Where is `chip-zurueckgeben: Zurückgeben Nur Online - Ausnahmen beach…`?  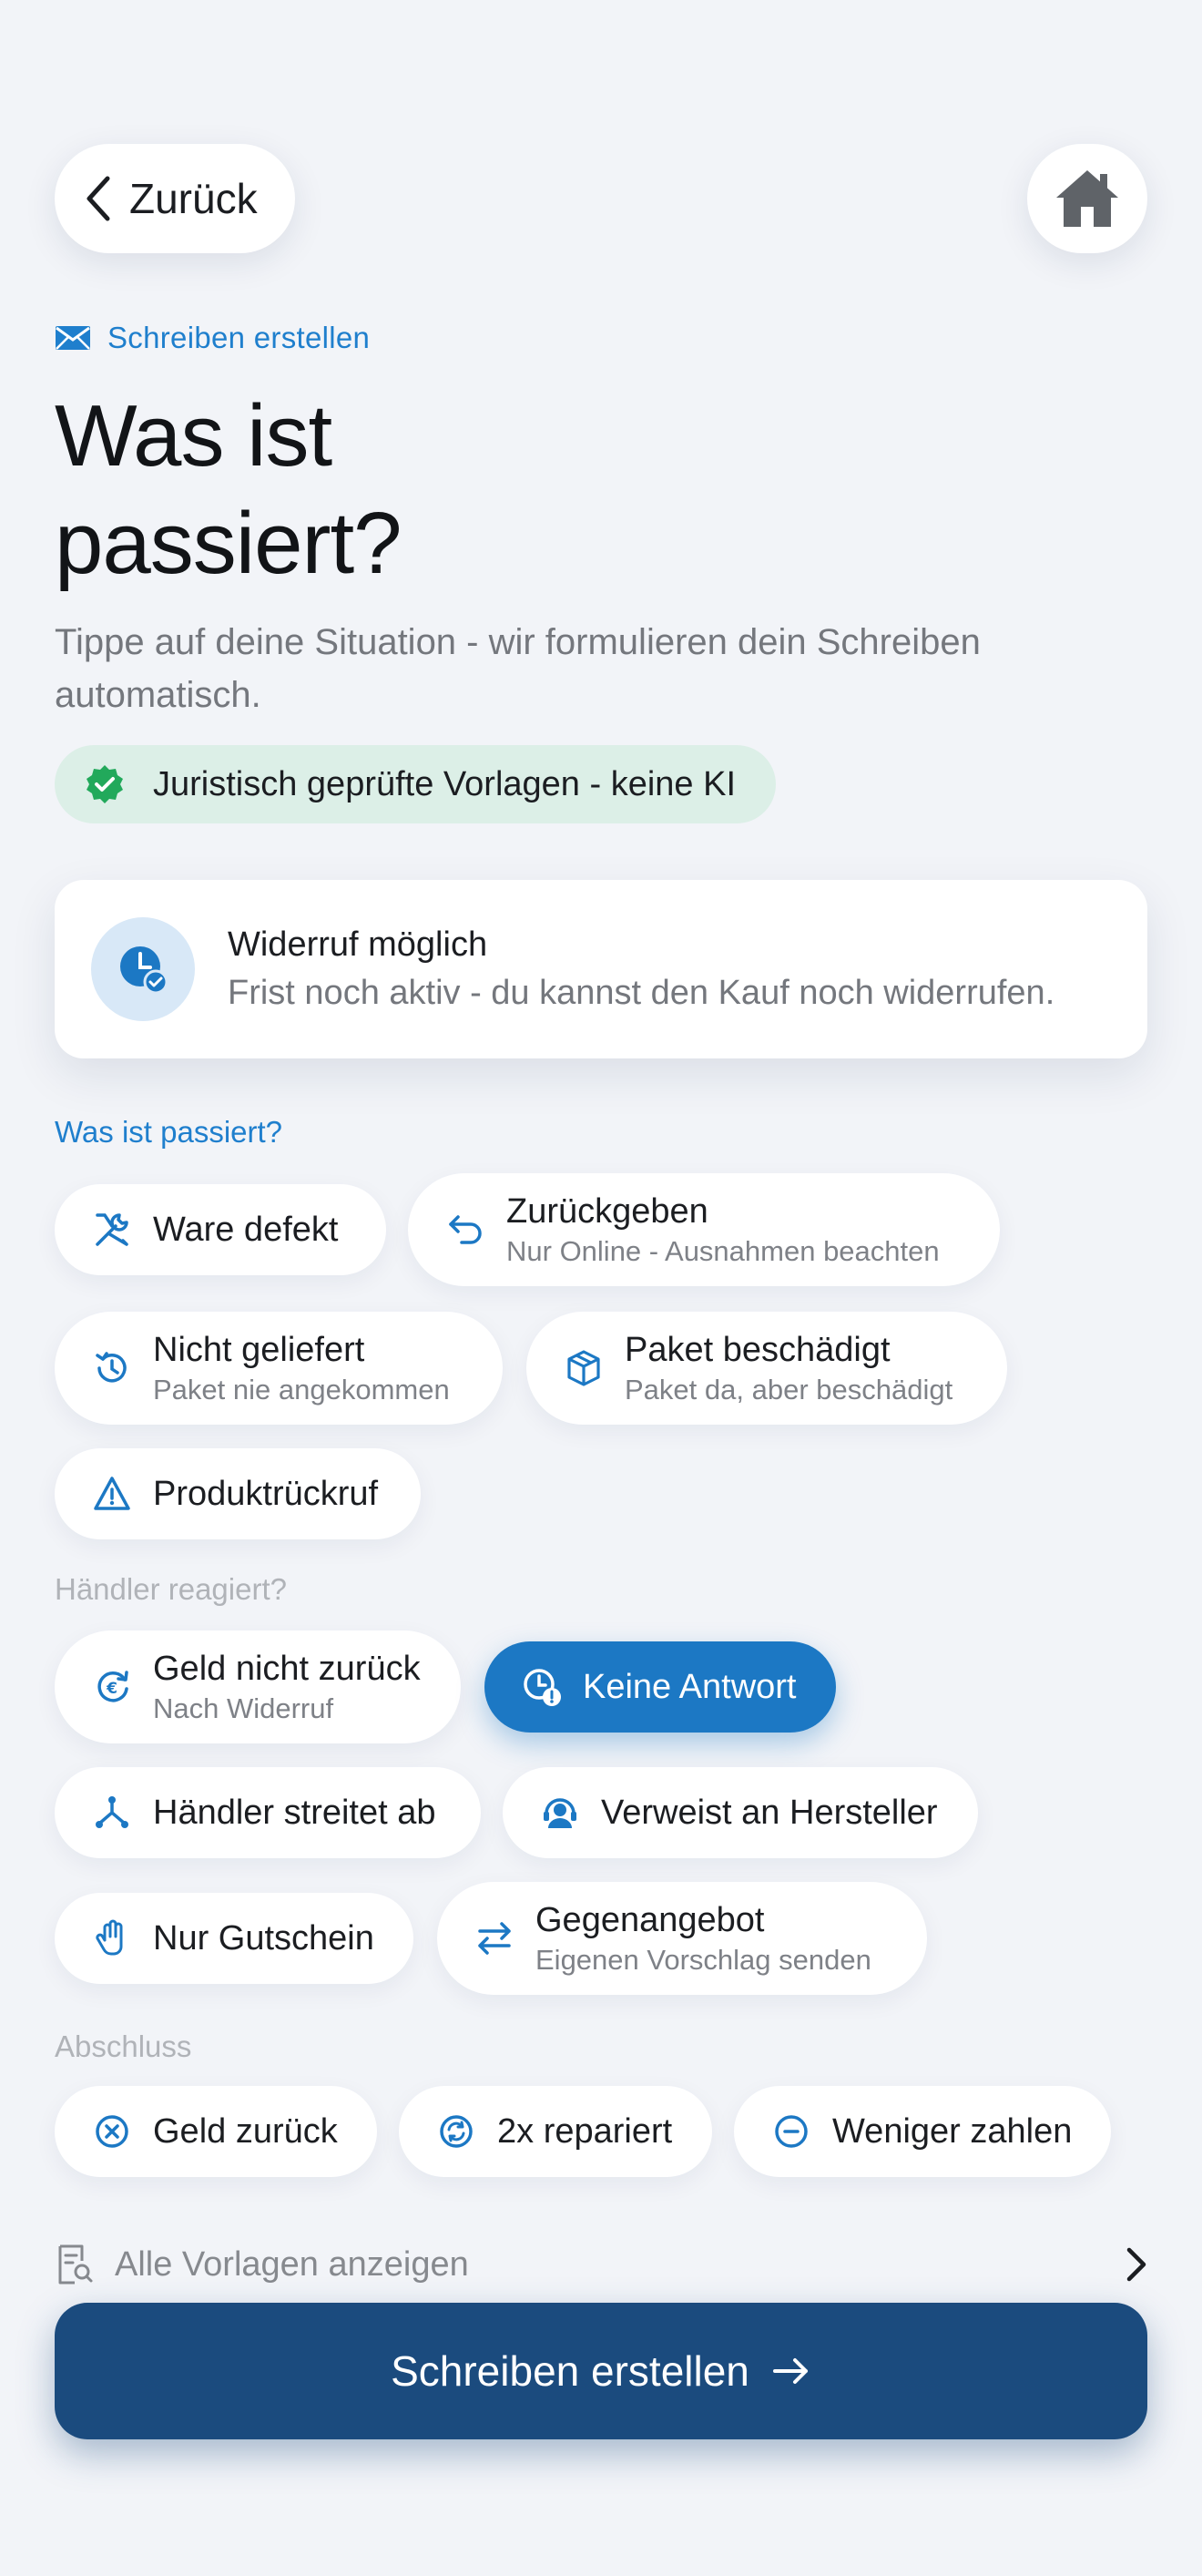 chip-zurueckgeben: Zurückgeben Nur Online - Ausnahmen beach… is located at coordinates (704, 1229).